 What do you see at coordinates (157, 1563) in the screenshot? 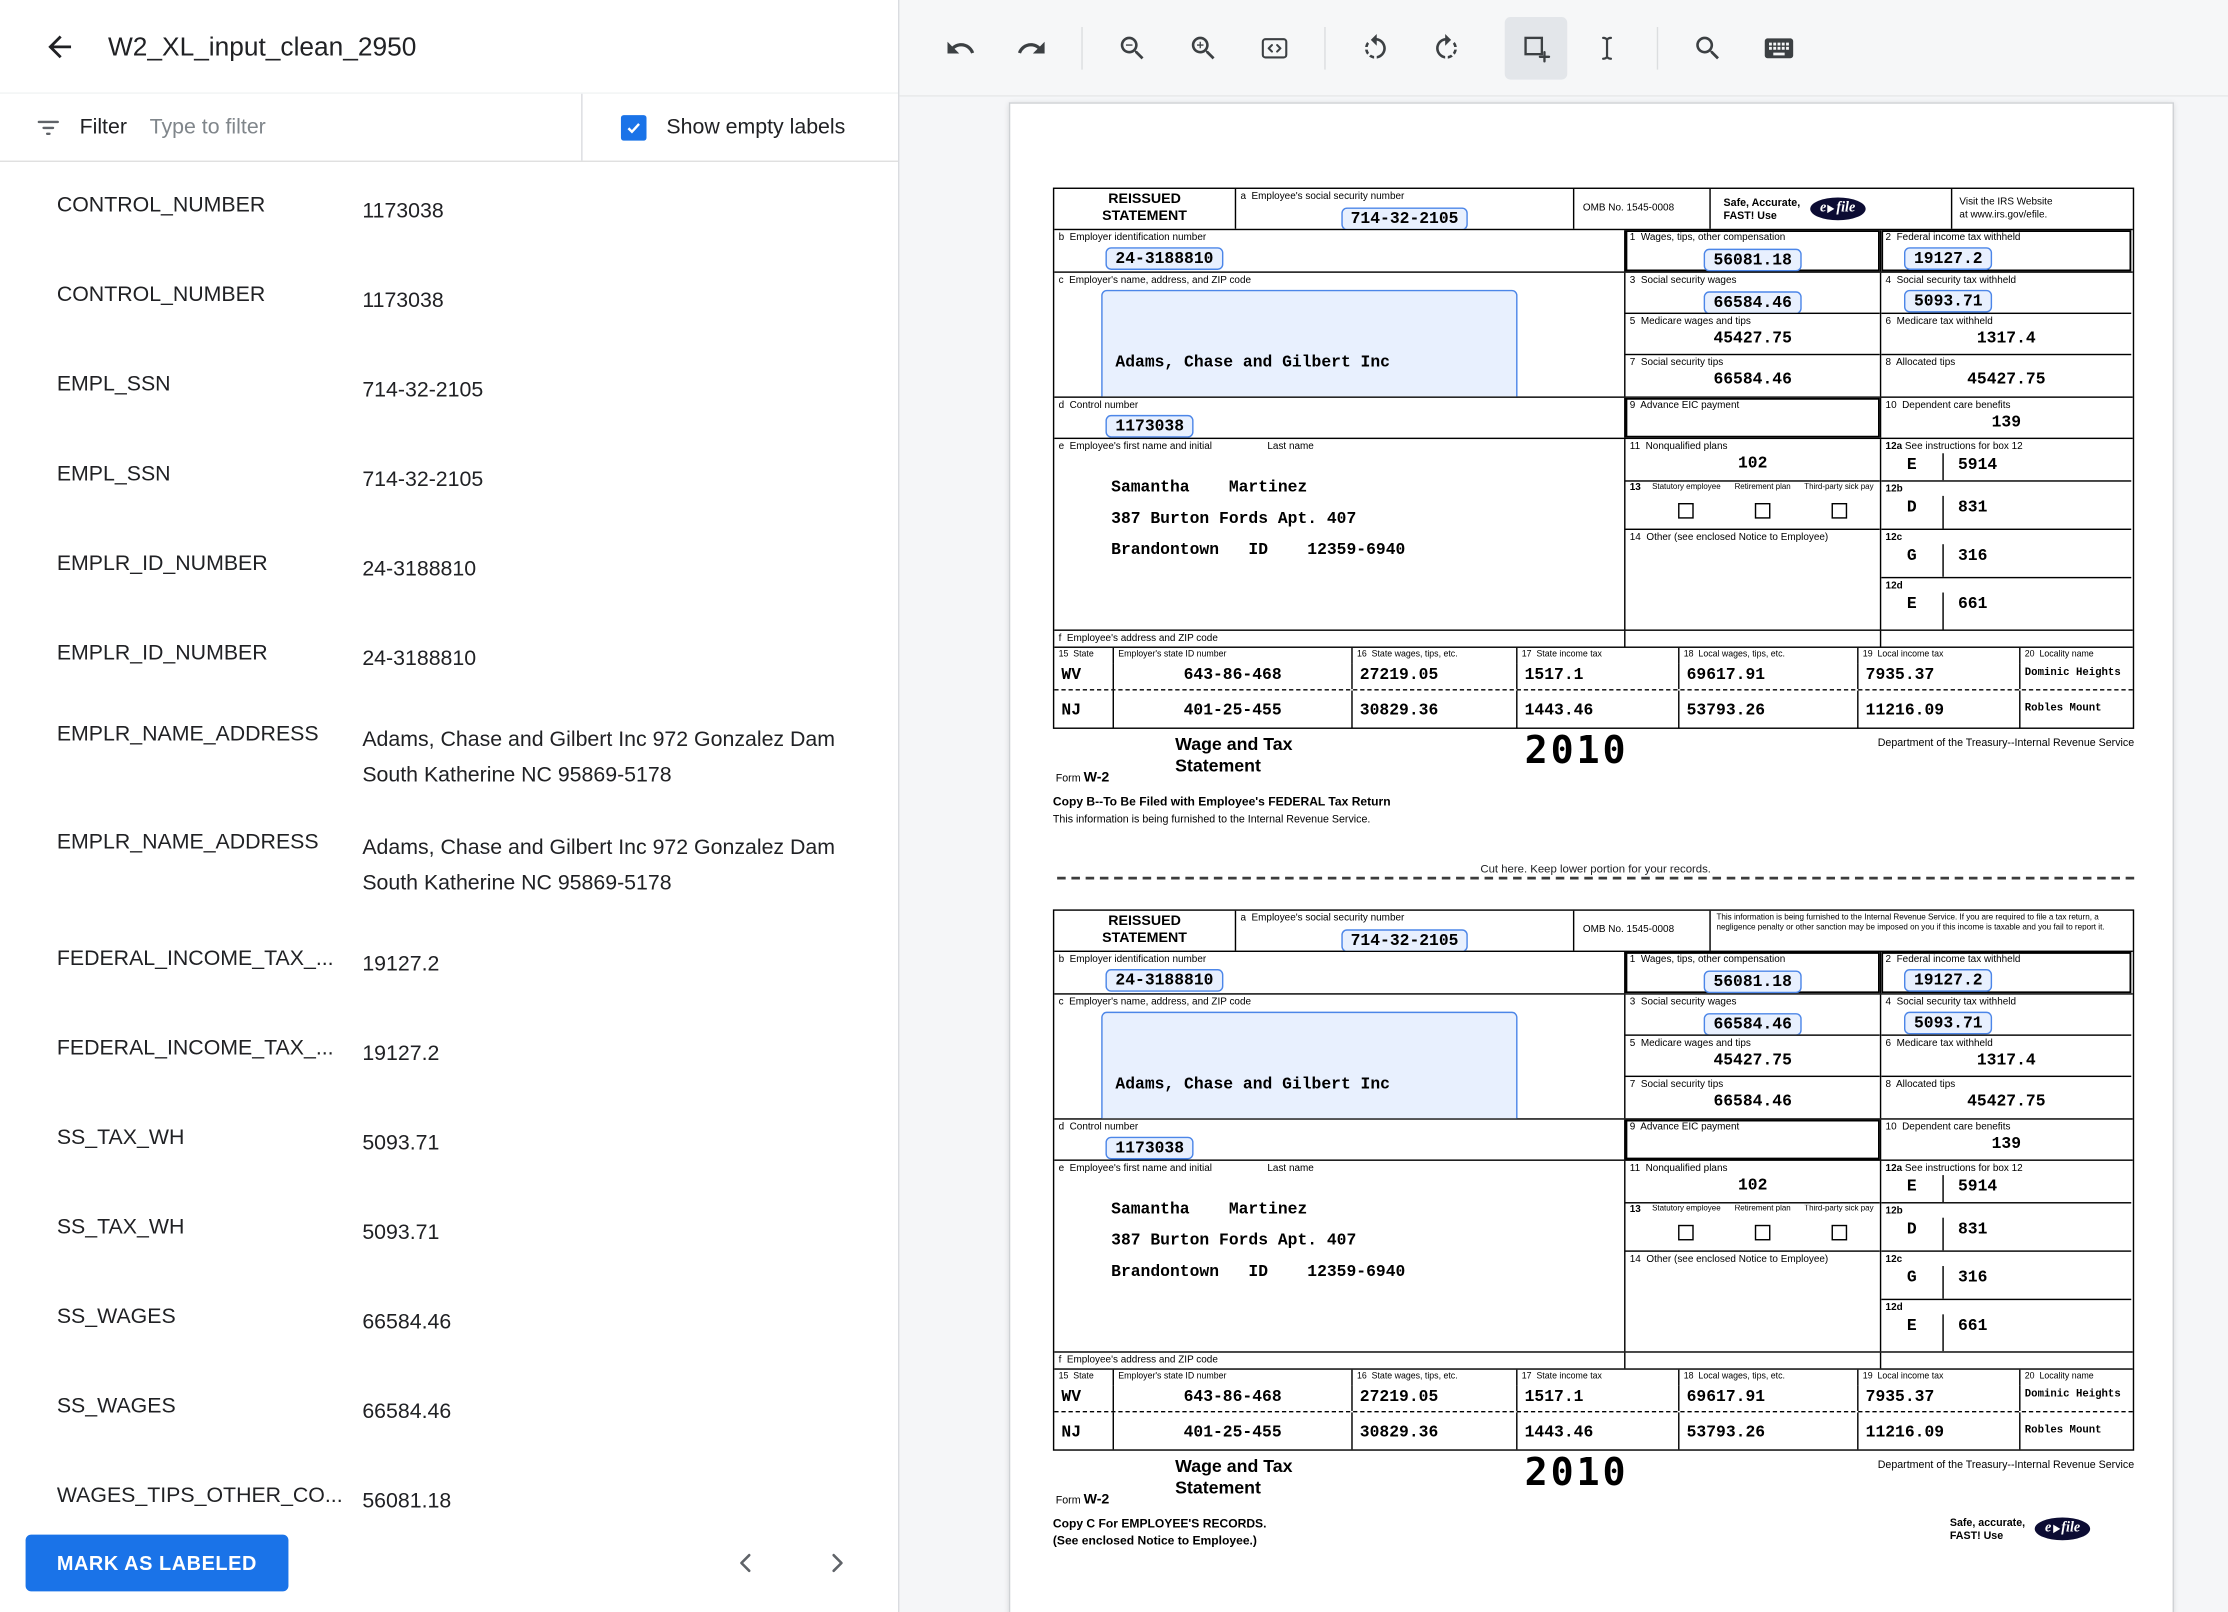
I see `mark-as-labeled-button: MARK AS LABELED` at bounding box center [157, 1563].